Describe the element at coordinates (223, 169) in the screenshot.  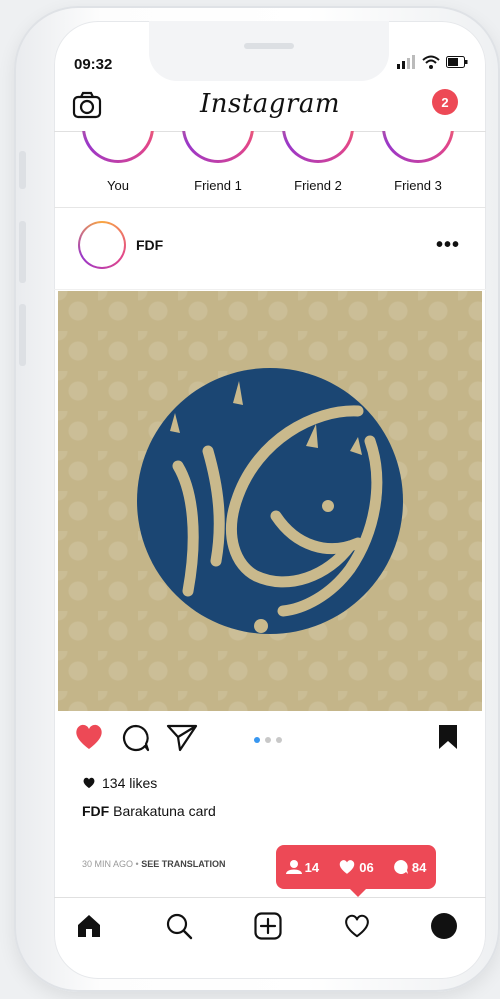
I see `story-friend-1: Friend 1` at that location.